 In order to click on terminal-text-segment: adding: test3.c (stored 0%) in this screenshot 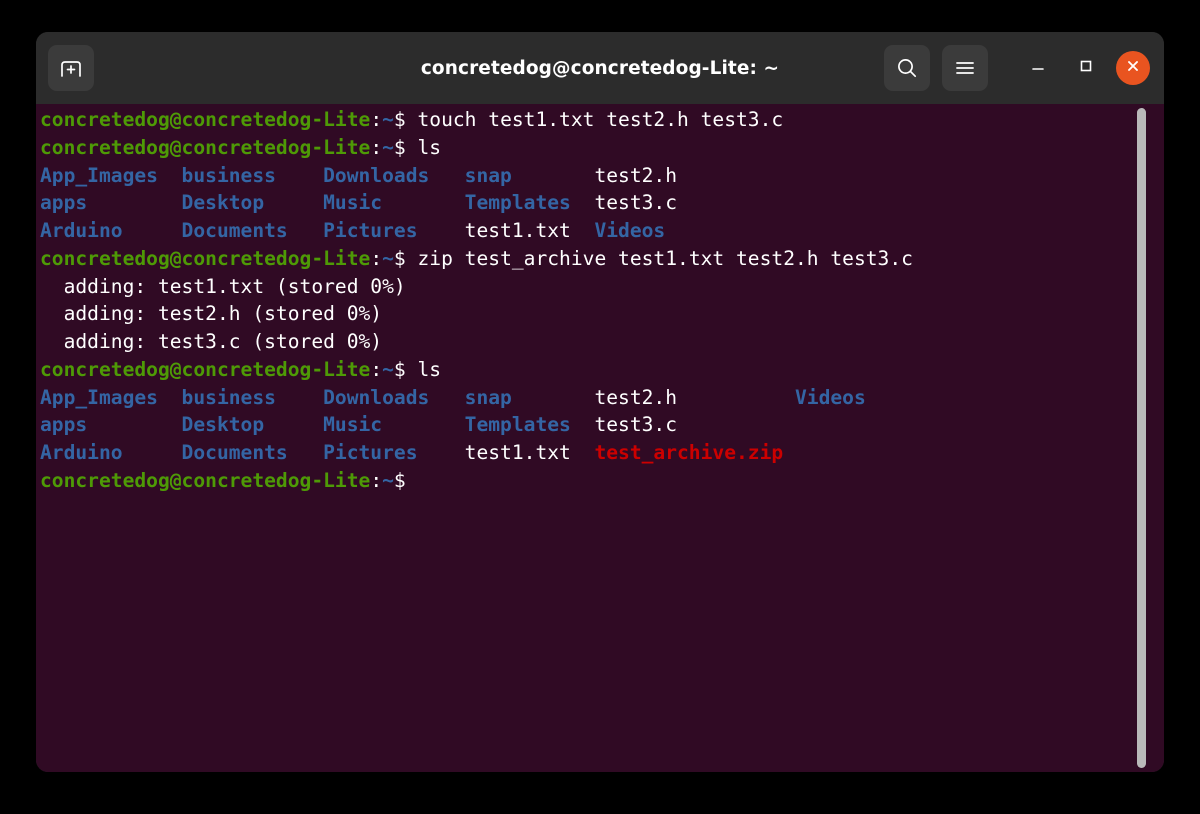, I will do `click(211, 341)`.